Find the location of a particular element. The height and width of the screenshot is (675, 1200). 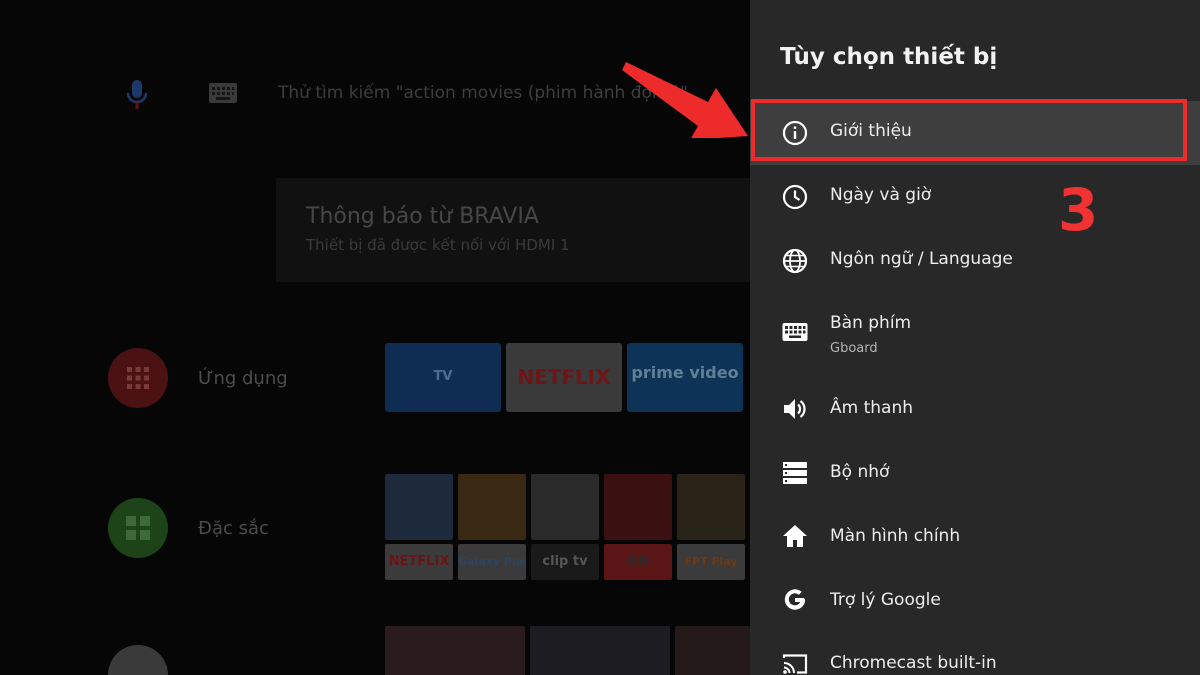

menu-item-chromecast: Chromecast built-in is located at coordinates (975, 654).